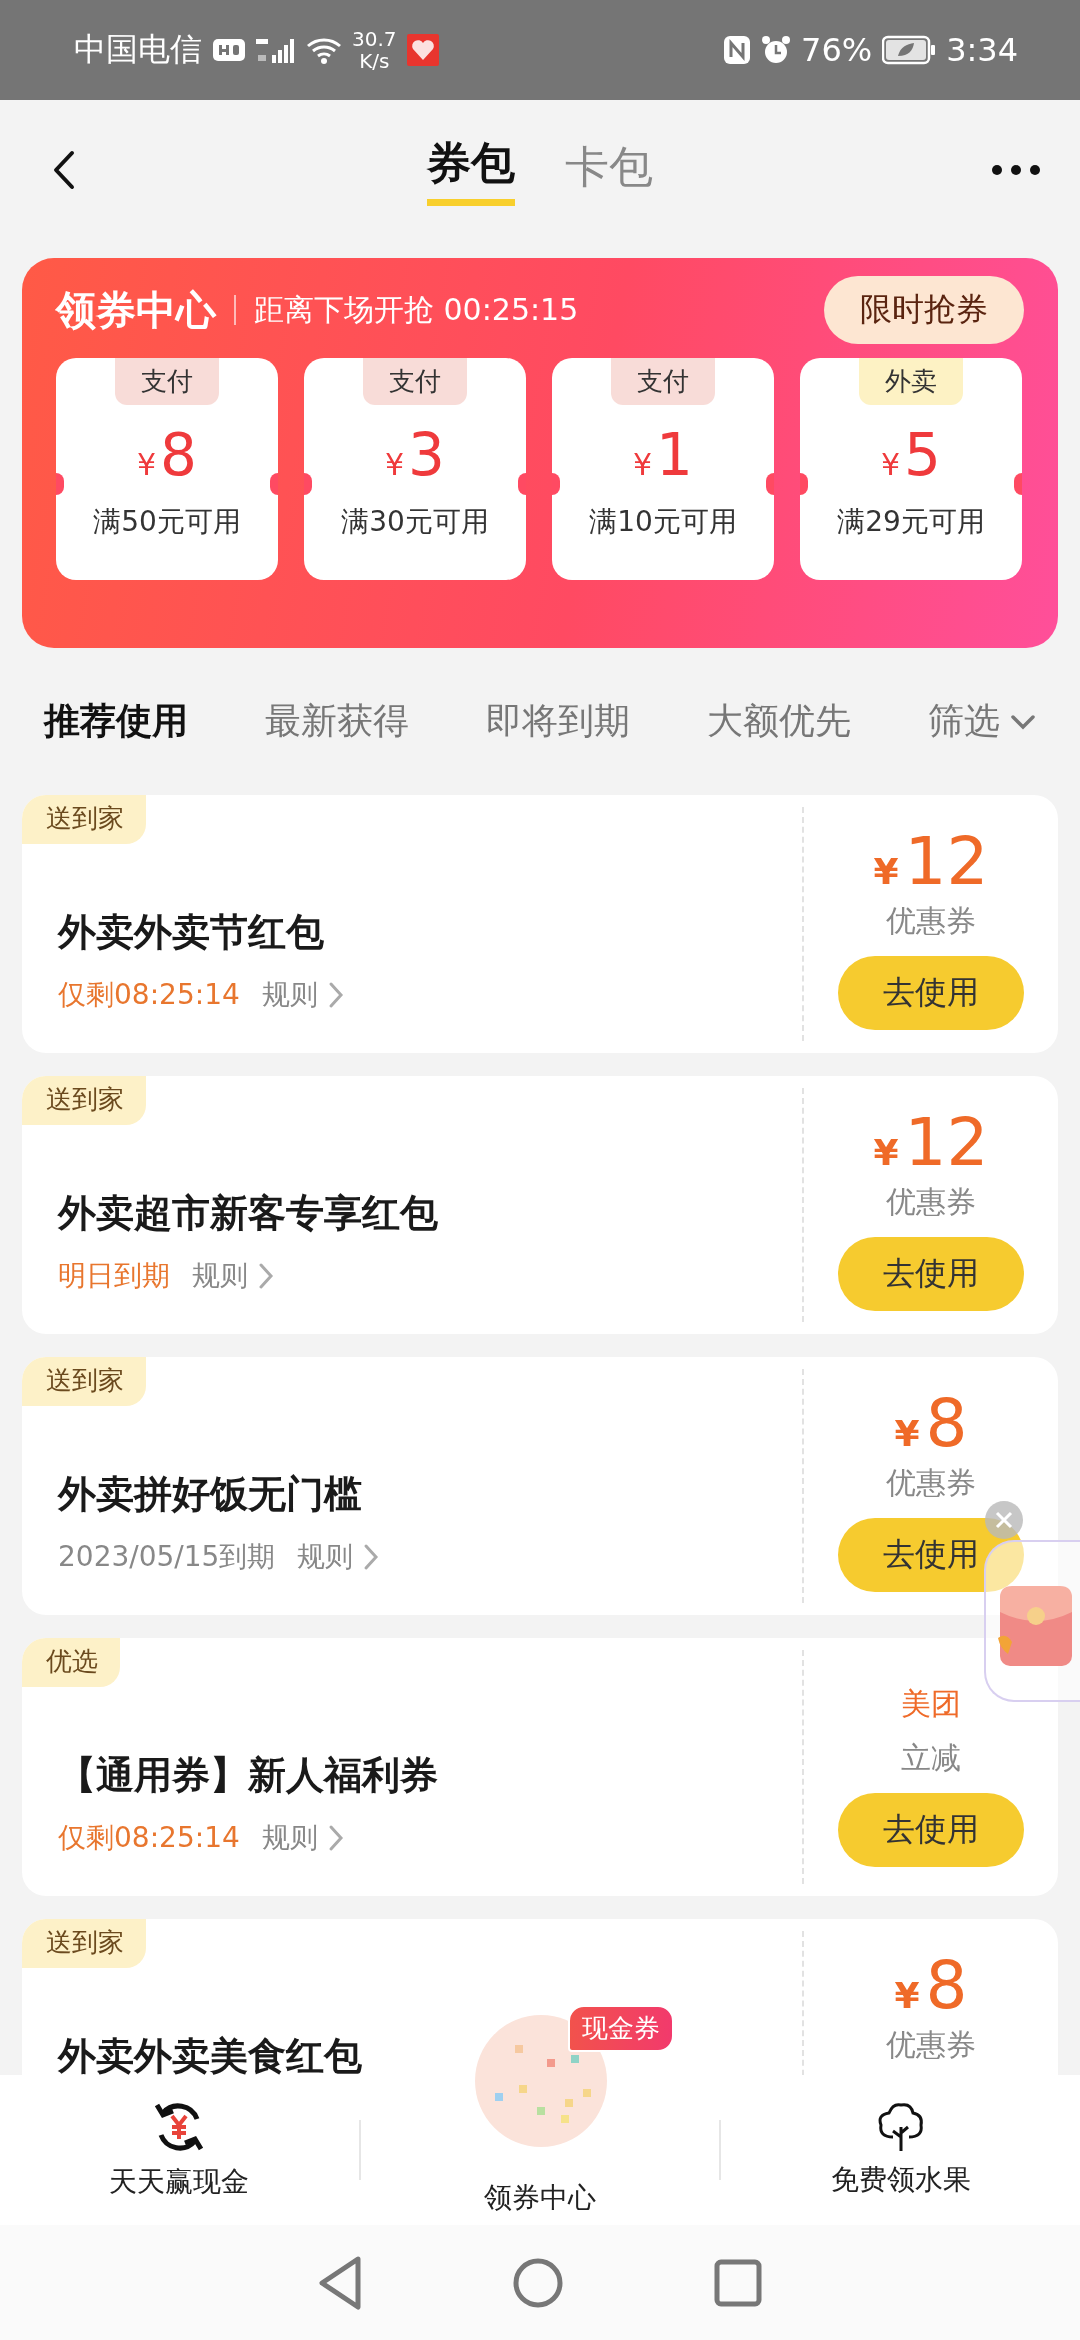 This screenshot has height=2340, width=1080. I want to click on coupon-card: 外卖 ¥5 满29元可用, so click(911, 469).